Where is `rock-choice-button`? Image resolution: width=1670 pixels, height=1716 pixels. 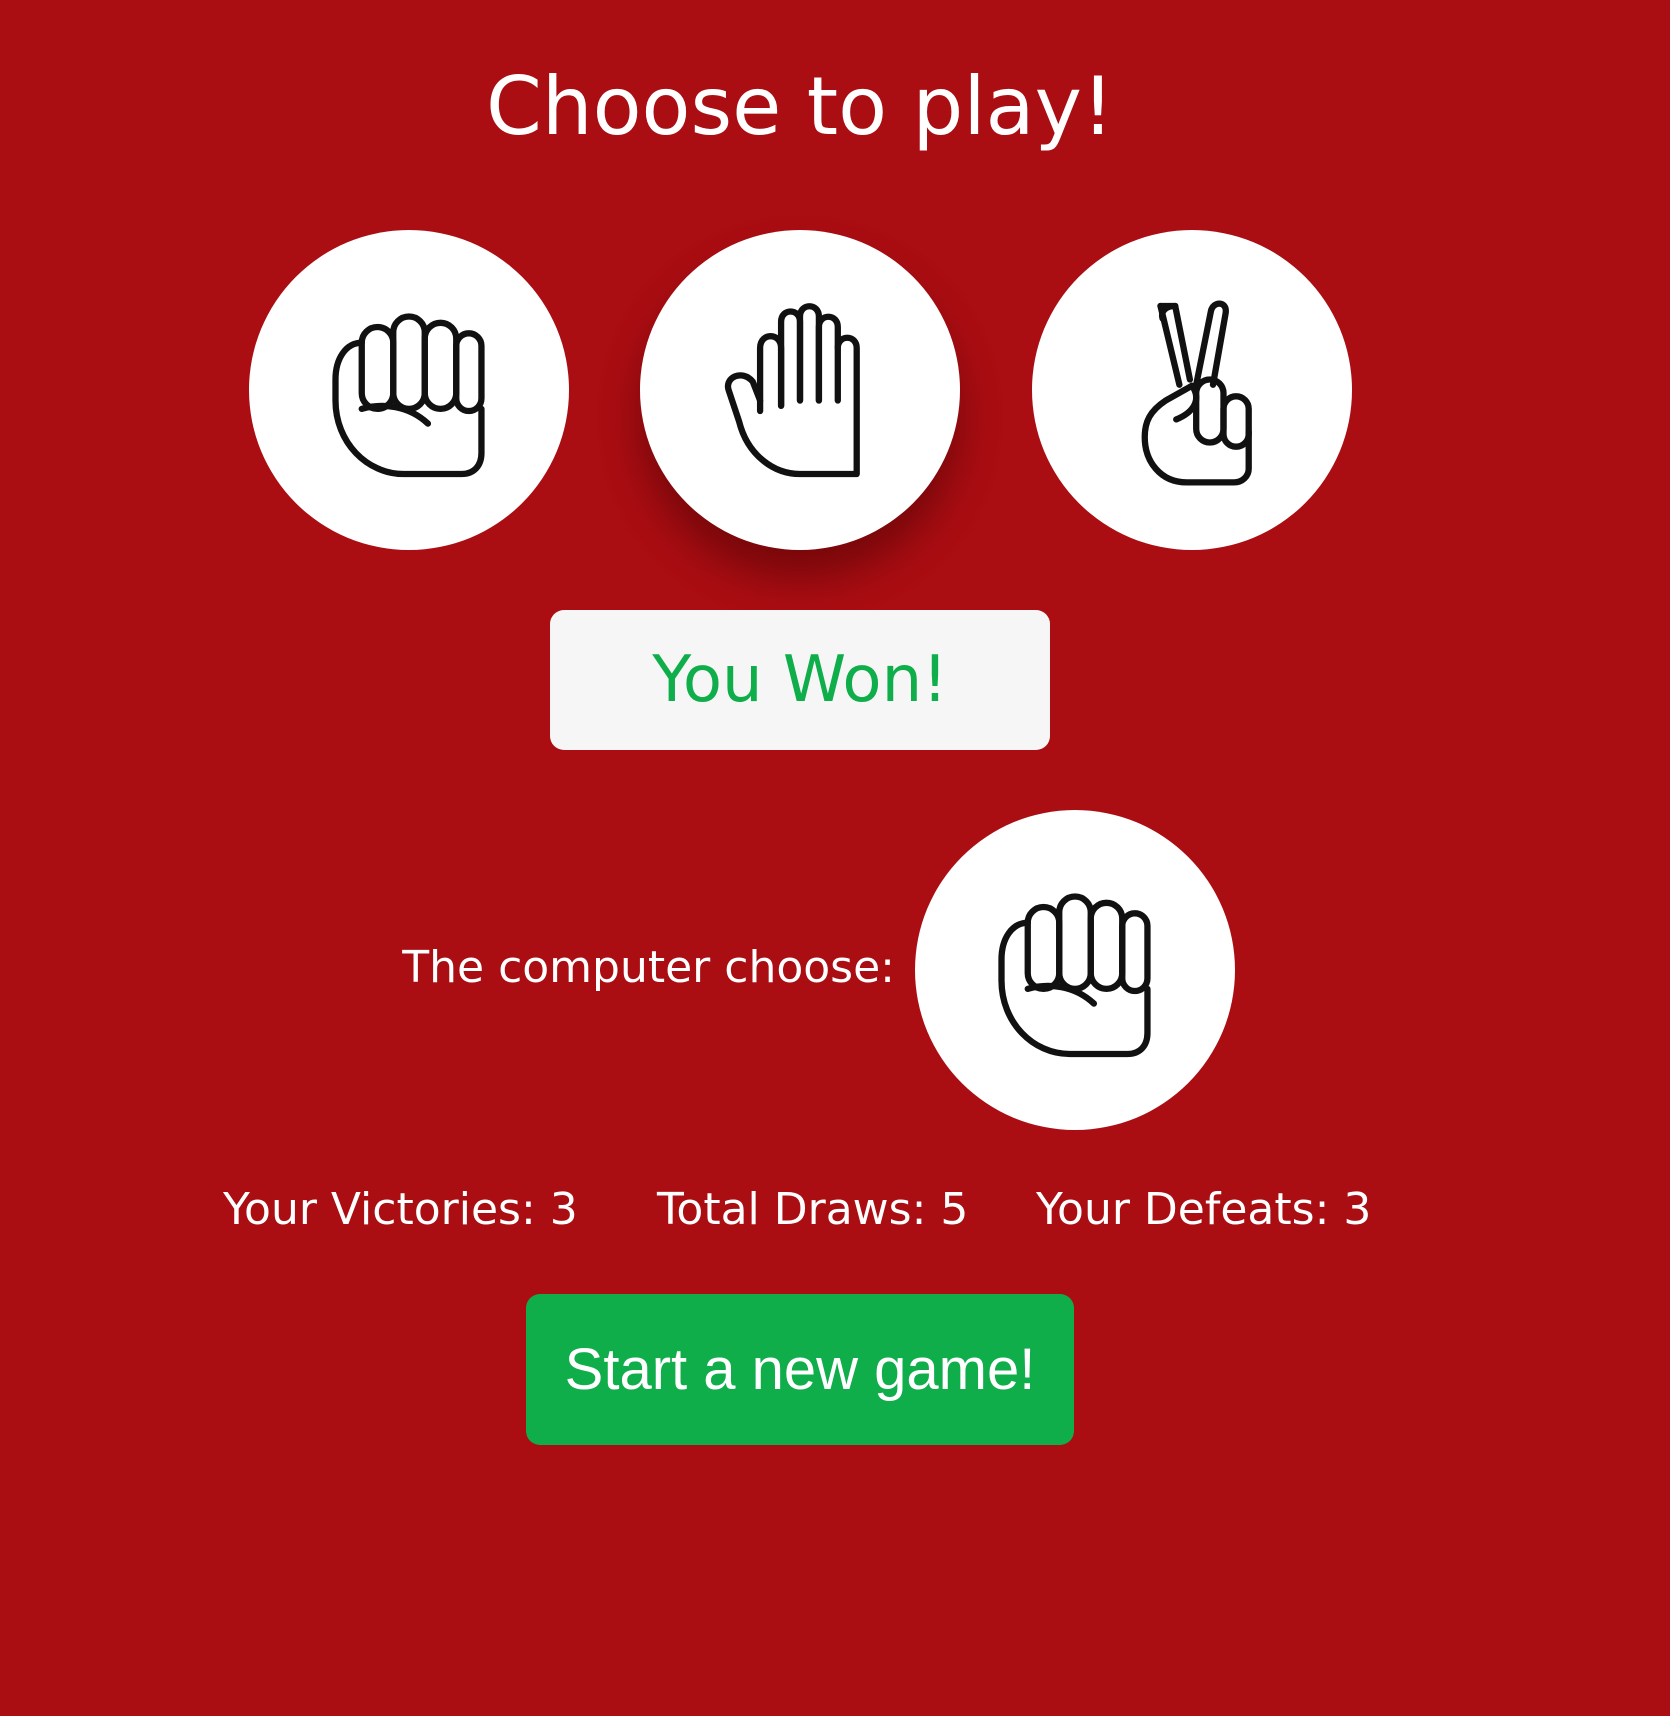
rock-choice-button is located at coordinates (409, 390).